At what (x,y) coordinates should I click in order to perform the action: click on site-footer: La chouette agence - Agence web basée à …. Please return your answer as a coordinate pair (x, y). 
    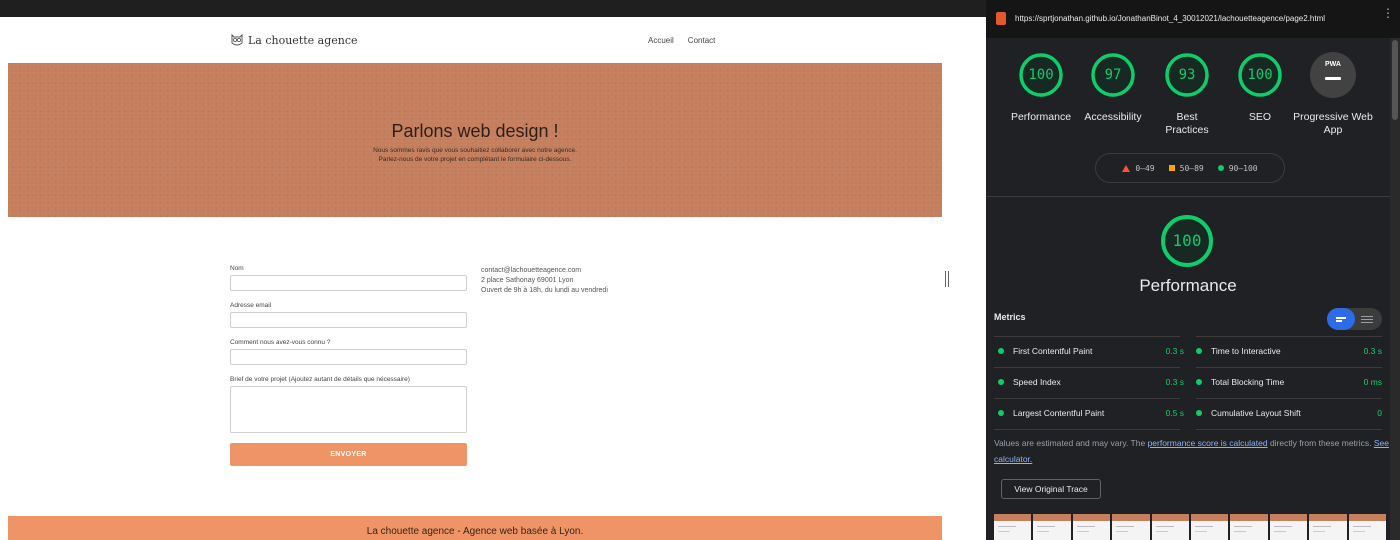
    Looking at the image, I should click on (475, 528).